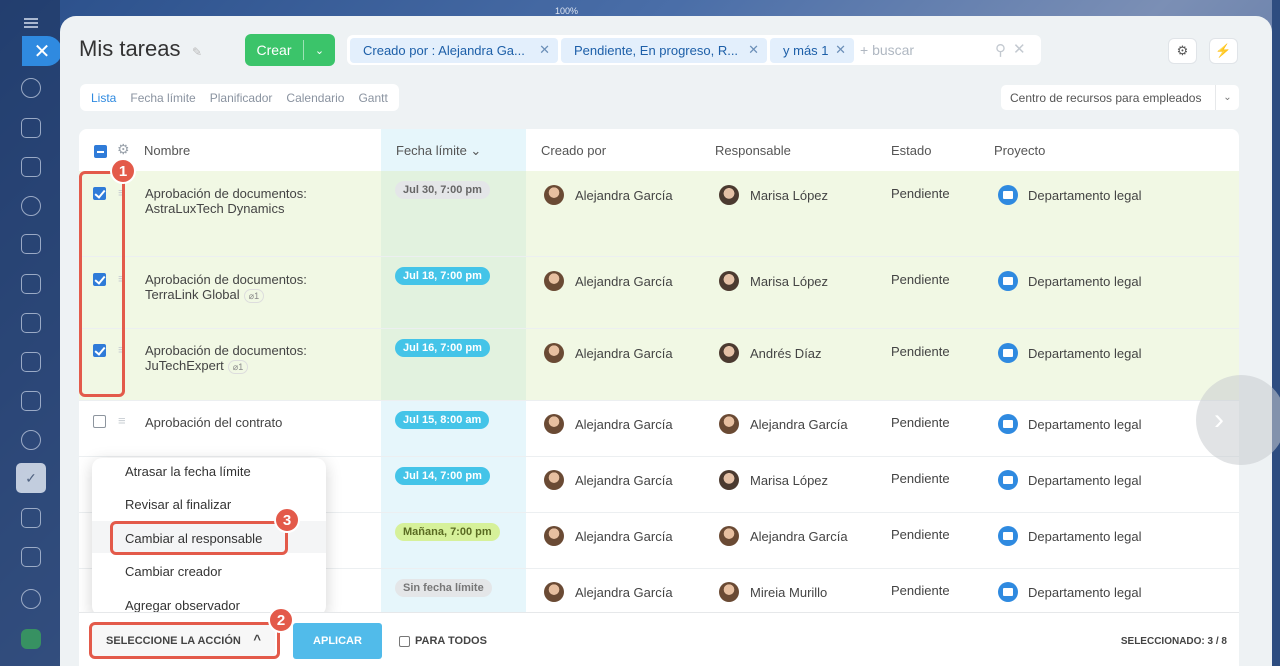 The width and height of the screenshot is (1280, 666). I want to click on select-all-checkbox, so click(100, 151).